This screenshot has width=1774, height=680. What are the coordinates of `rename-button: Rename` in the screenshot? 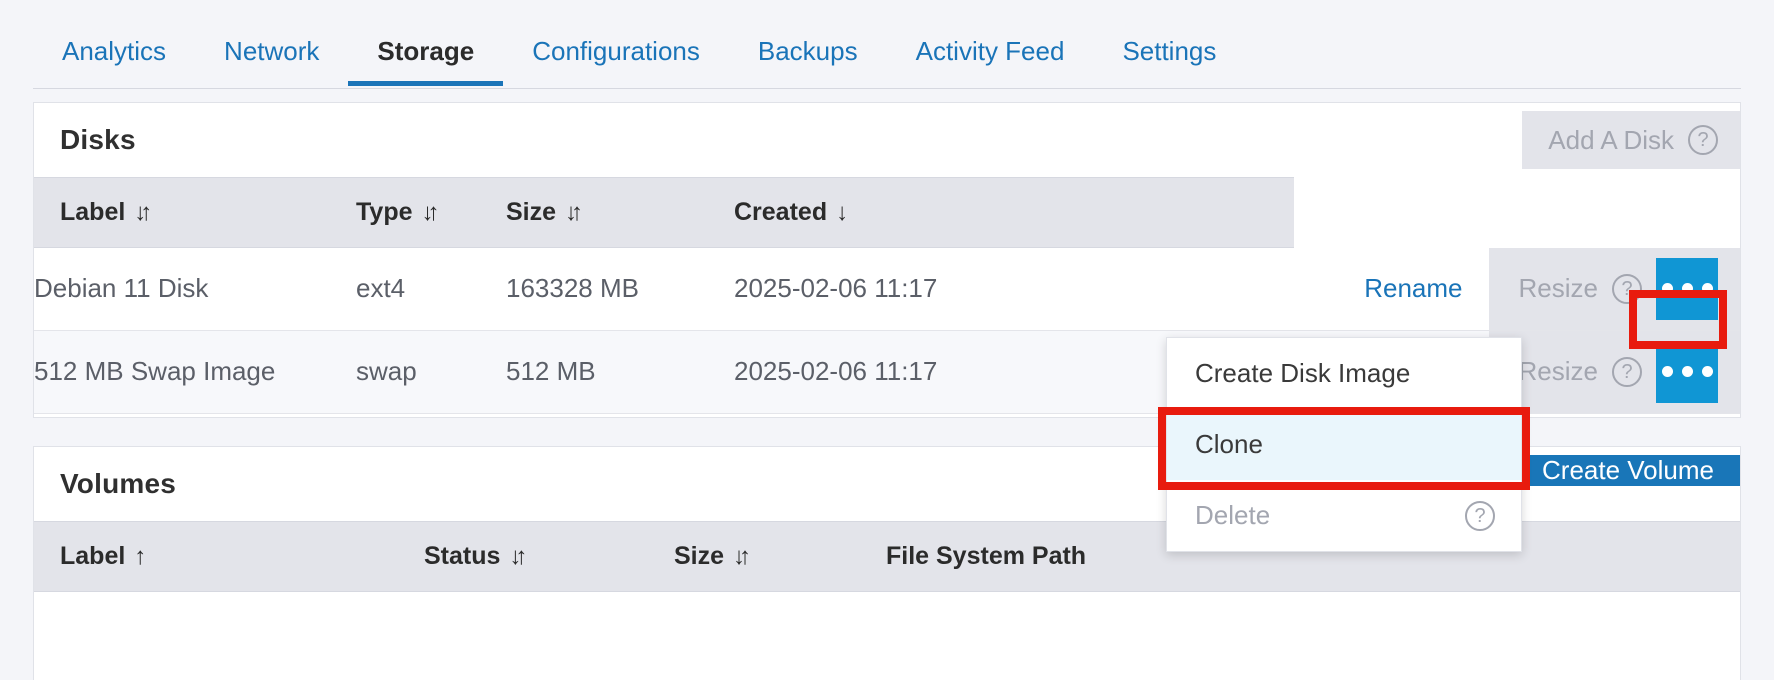 It's located at (1413, 288).